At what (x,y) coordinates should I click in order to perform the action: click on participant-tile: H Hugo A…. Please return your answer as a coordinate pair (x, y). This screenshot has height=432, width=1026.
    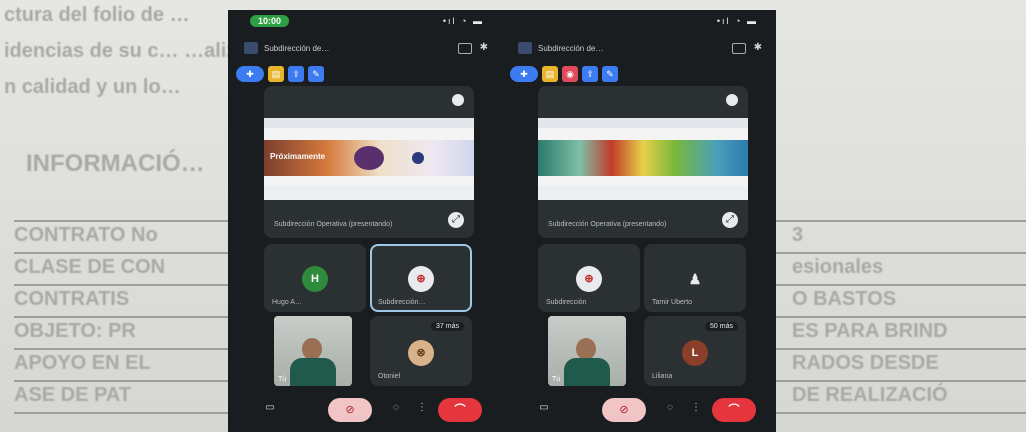
    Looking at the image, I should click on (315, 278).